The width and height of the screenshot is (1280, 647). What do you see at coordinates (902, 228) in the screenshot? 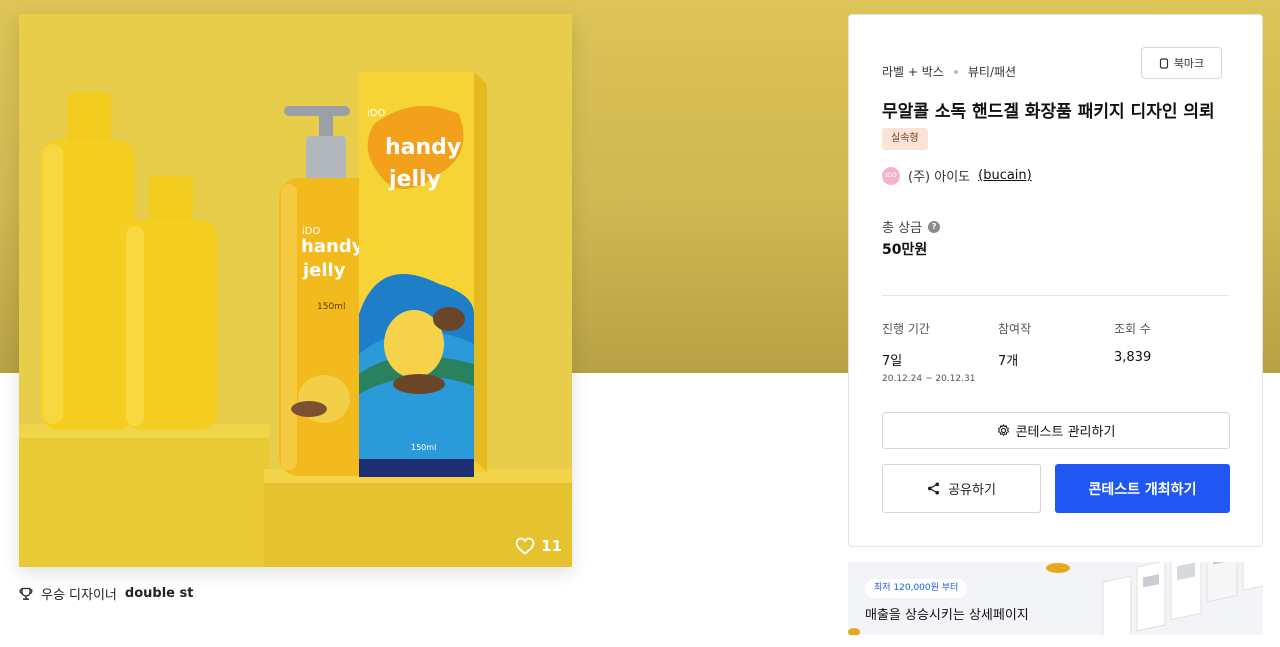
I see `prize-label: 총 상금` at bounding box center [902, 228].